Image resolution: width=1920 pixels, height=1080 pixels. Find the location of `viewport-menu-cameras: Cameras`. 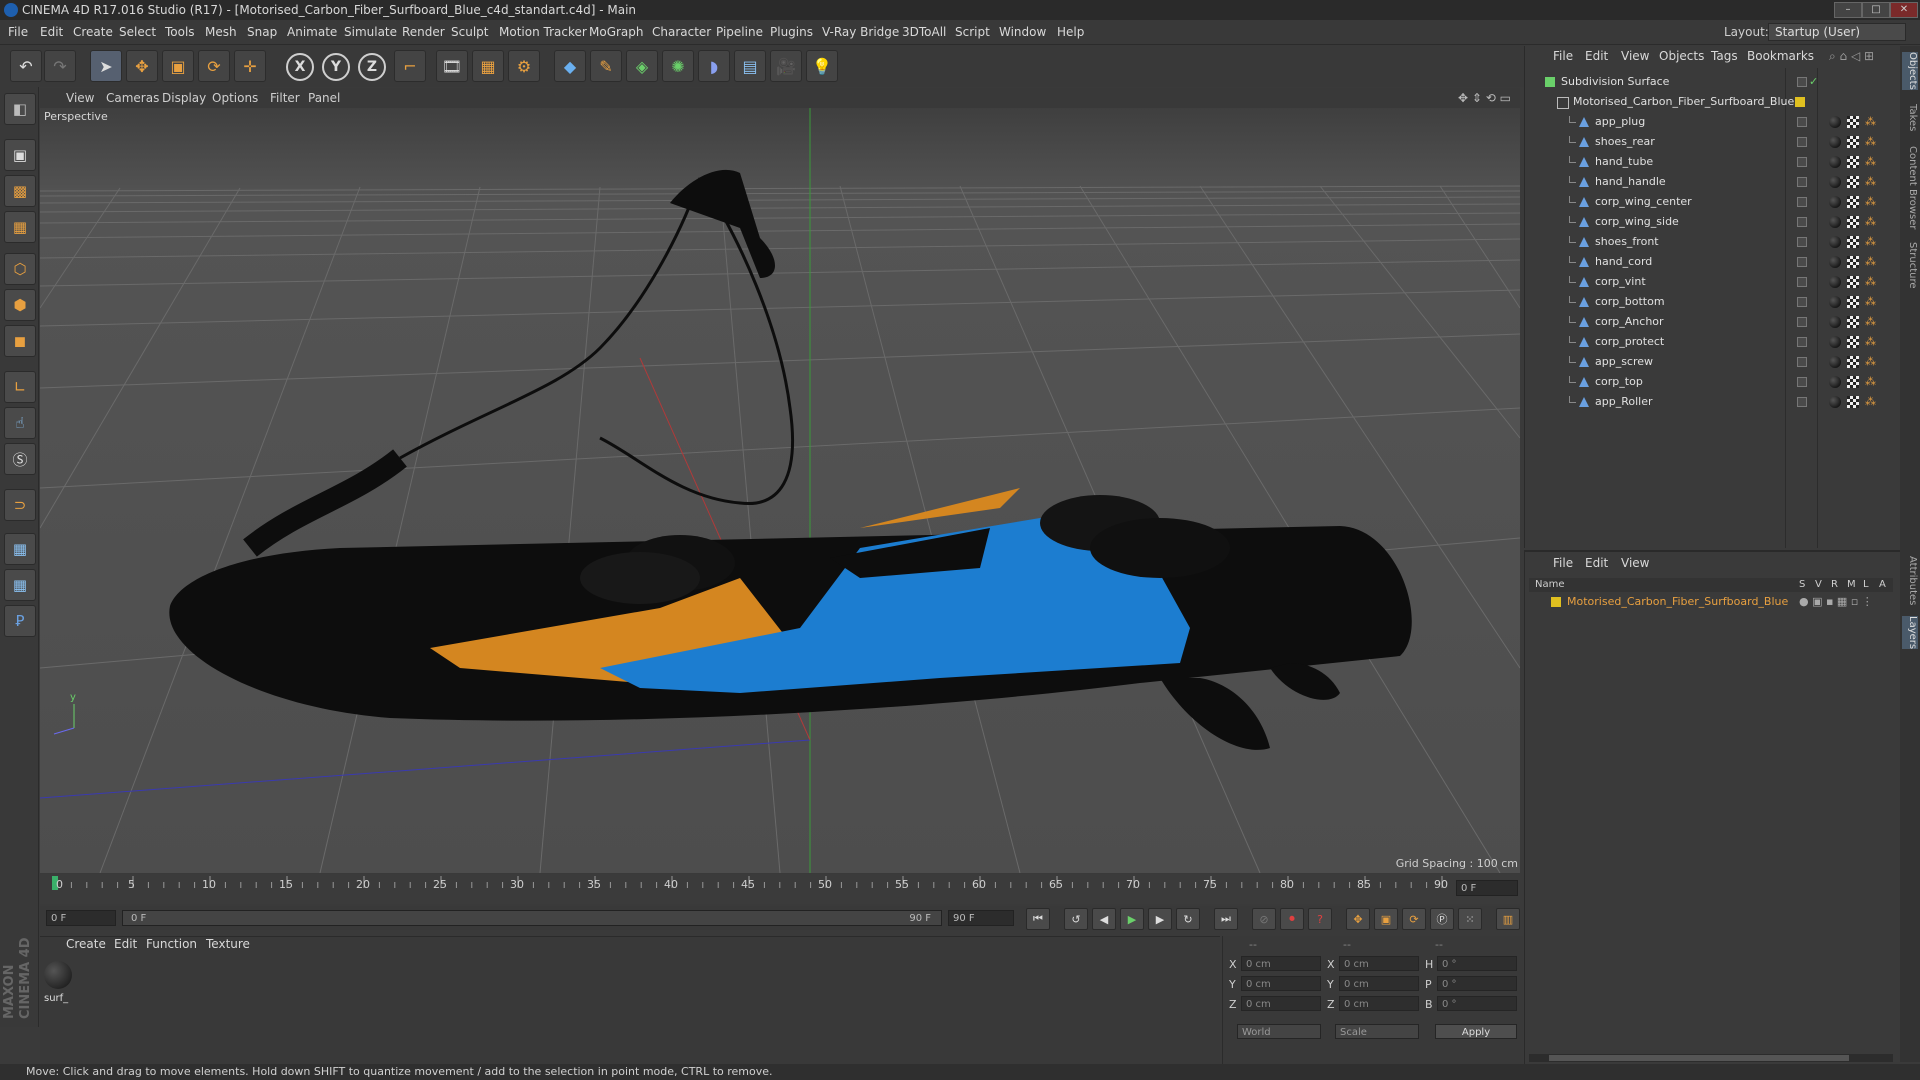

viewport-menu-cameras: Cameras is located at coordinates (132, 98).